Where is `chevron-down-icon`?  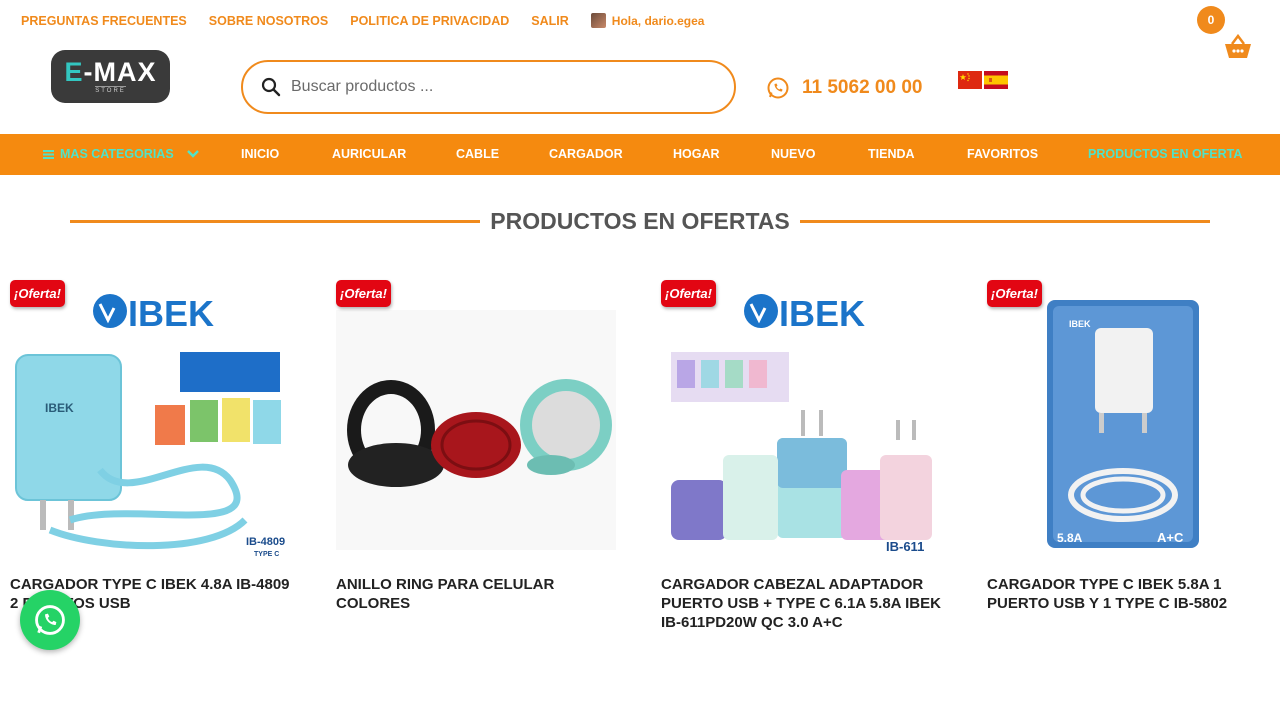 chevron-down-icon is located at coordinates (192, 154).